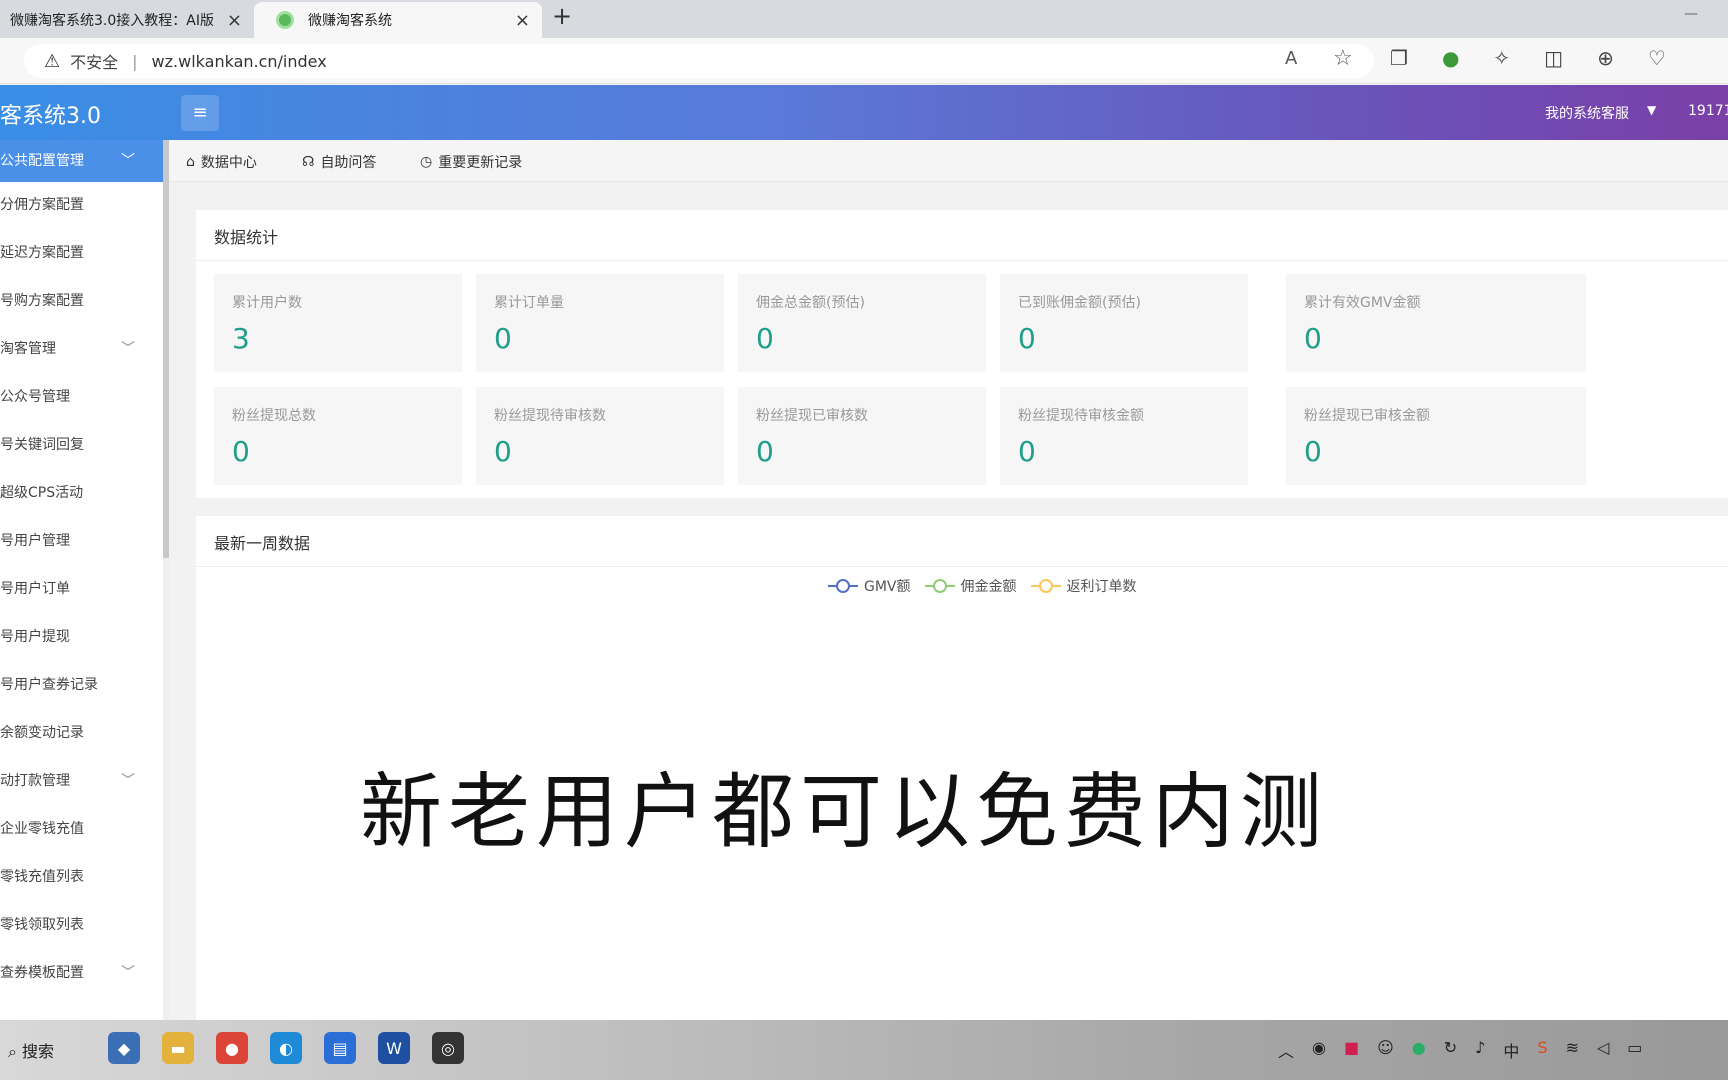 This screenshot has height=1080, width=1728. I want to click on notepad-icon: ▤, so click(340, 1048).